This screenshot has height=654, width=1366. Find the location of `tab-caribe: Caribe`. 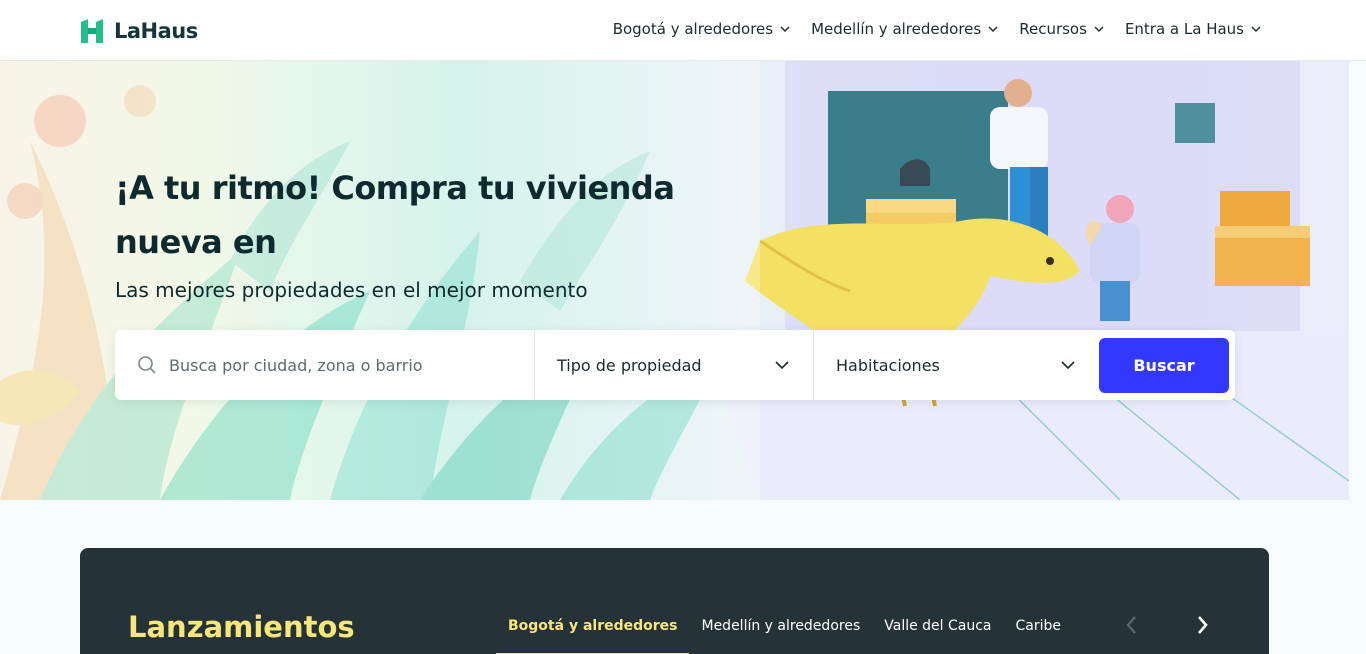

tab-caribe: Caribe is located at coordinates (1039, 636).